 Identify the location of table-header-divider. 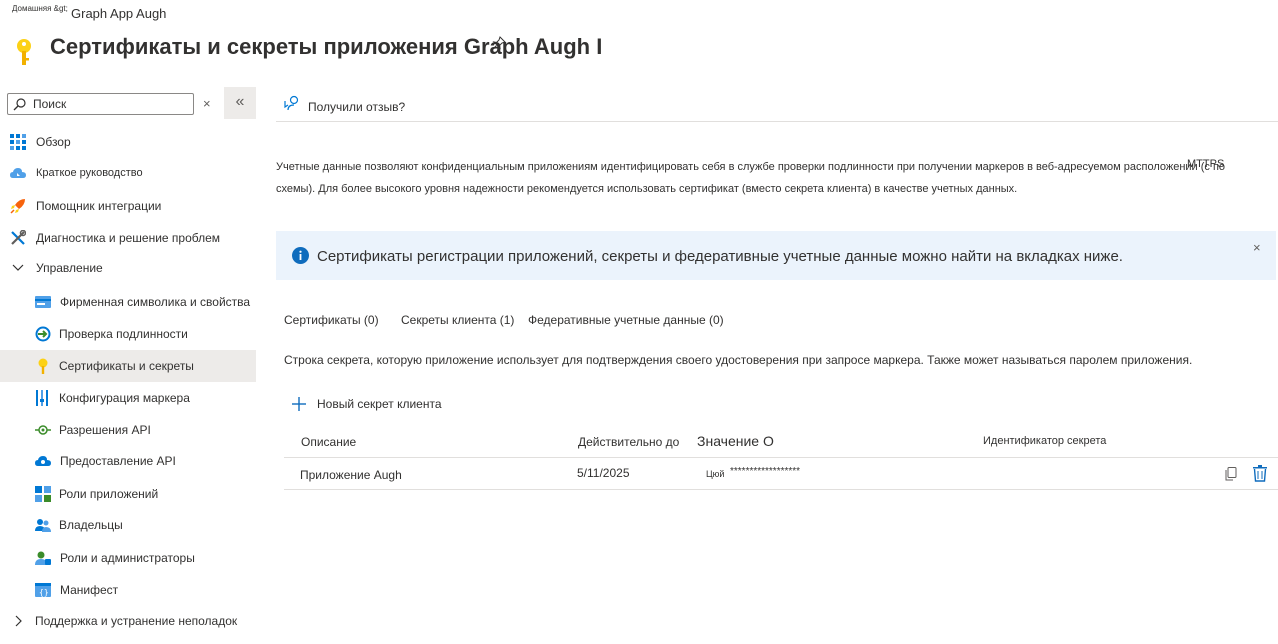
(781, 457).